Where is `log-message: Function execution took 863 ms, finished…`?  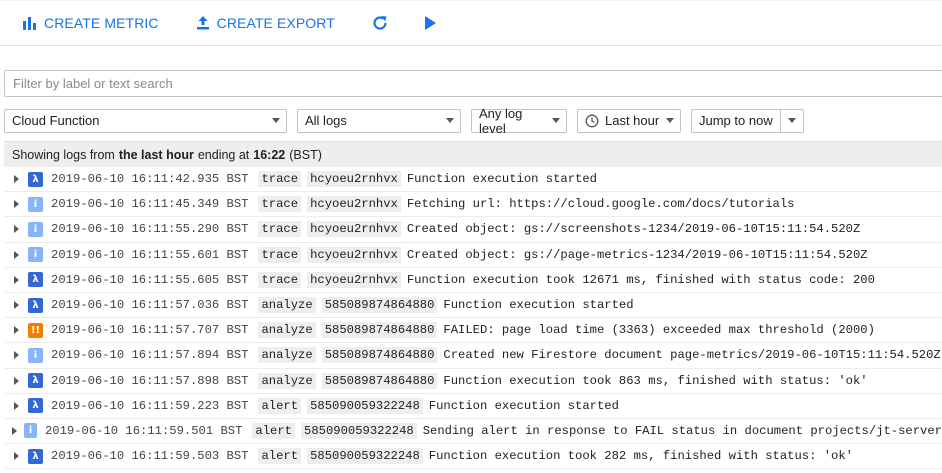 log-message: Function execution took 863 ms, finished… is located at coordinates (655, 380).